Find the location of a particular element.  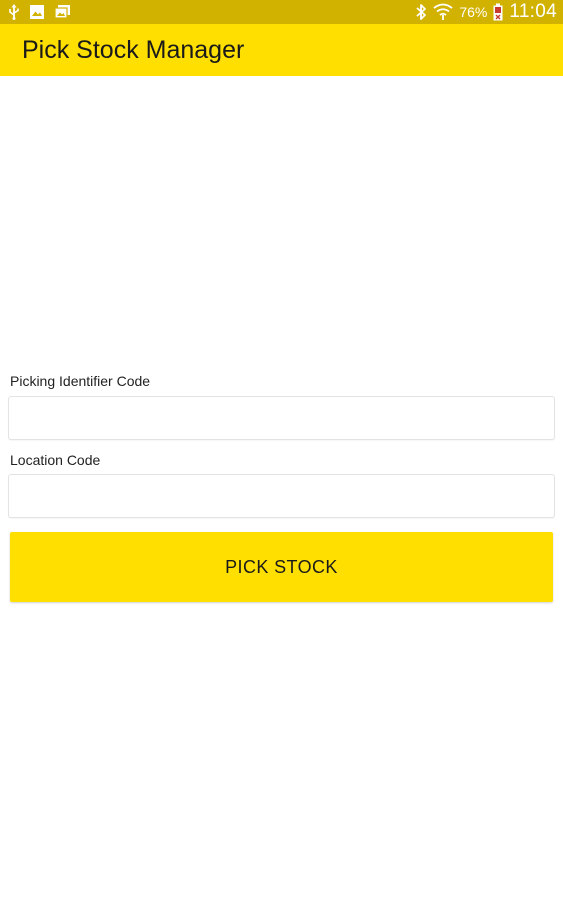

usb-icon is located at coordinates (14, 12).